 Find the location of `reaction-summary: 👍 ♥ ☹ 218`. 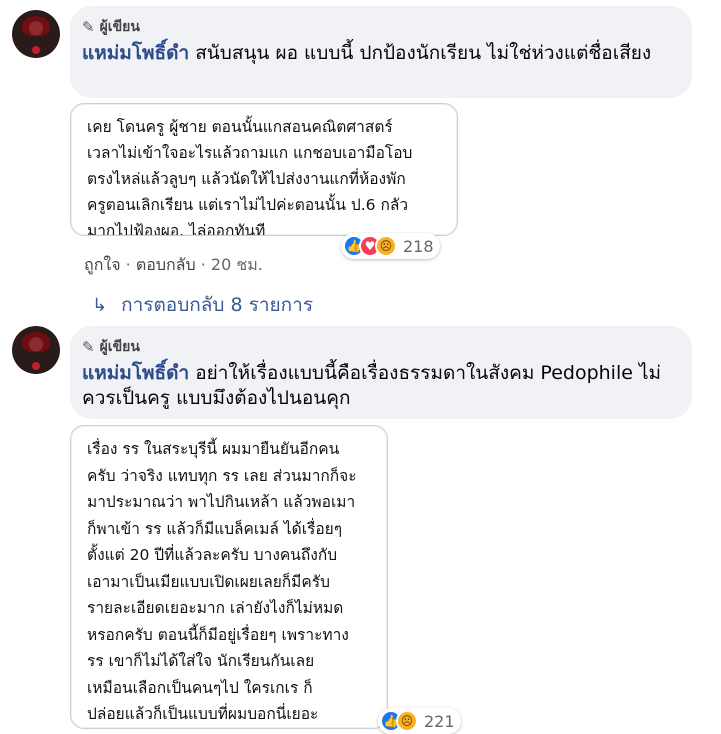

reaction-summary: 👍 ♥ ☹ 218 is located at coordinates (390, 246).